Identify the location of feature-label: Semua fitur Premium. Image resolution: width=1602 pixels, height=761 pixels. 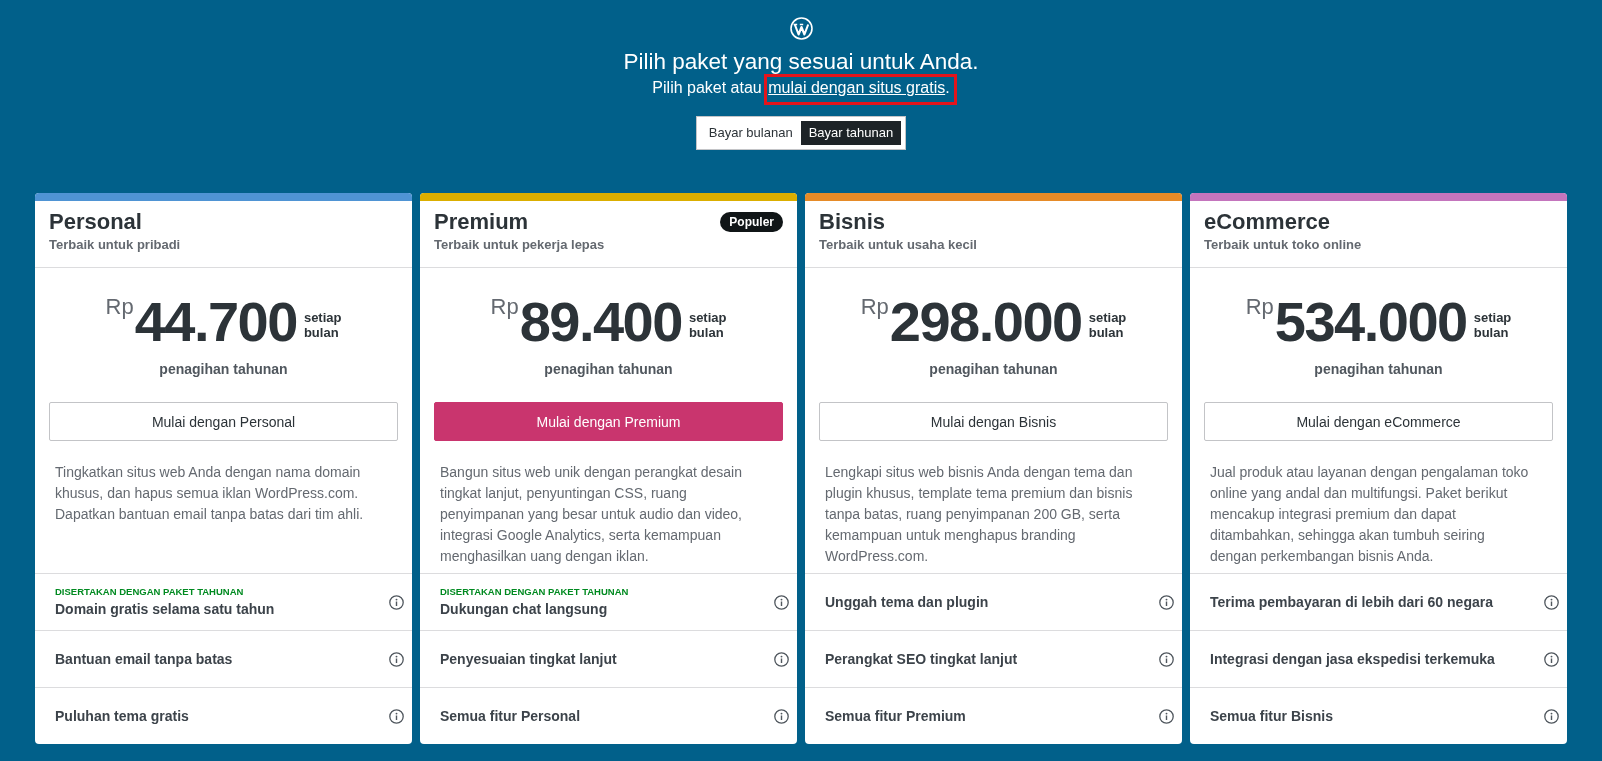
(895, 716).